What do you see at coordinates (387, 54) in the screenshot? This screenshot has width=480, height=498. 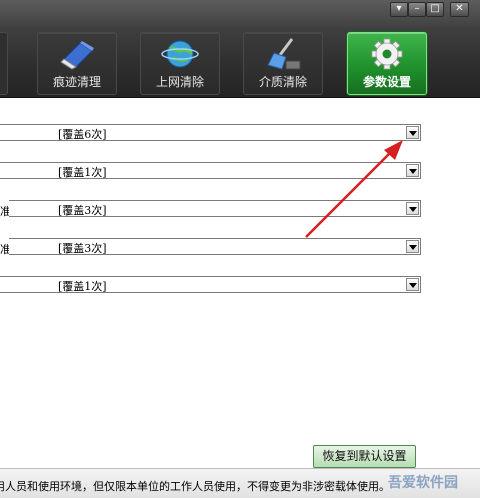 I see `gear-icon` at bounding box center [387, 54].